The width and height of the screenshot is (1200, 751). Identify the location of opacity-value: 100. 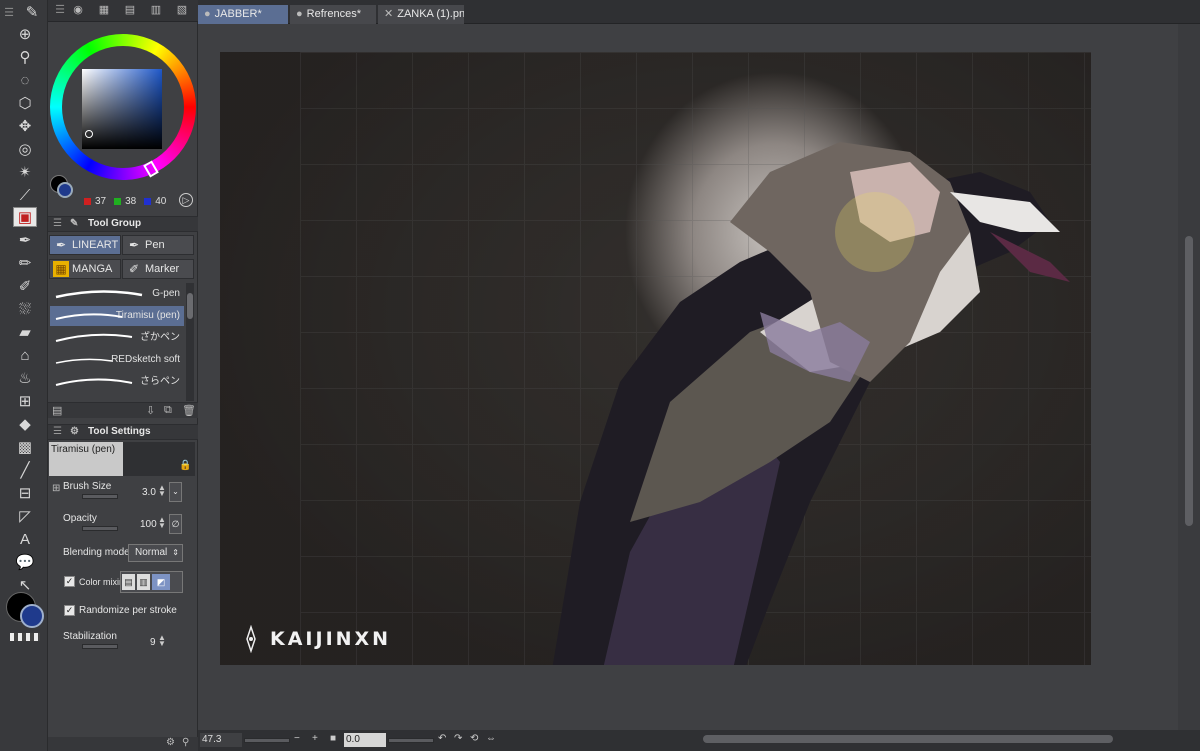
(148, 524).